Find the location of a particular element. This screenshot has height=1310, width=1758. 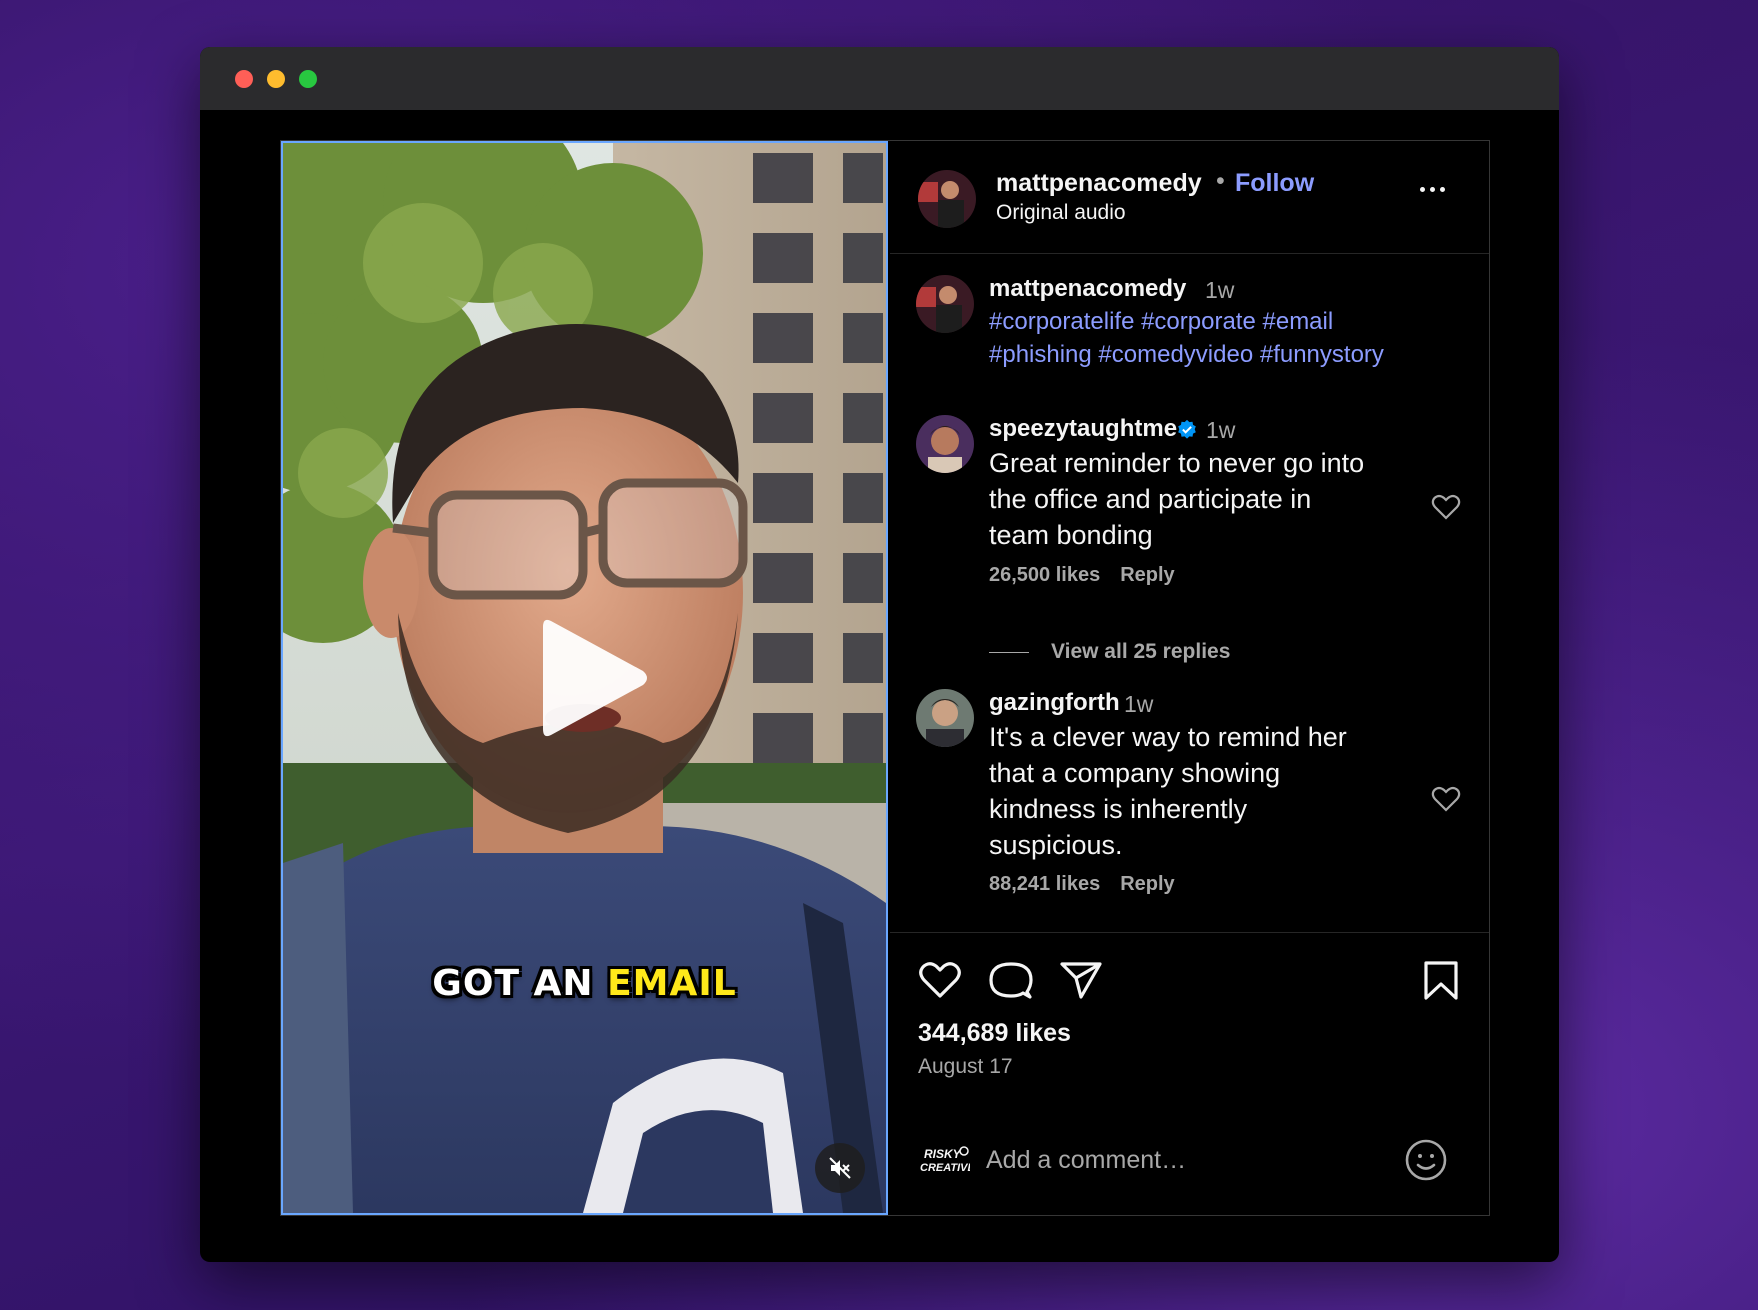

view-replies-button: View all 25 replies is located at coordinates (1109, 652).